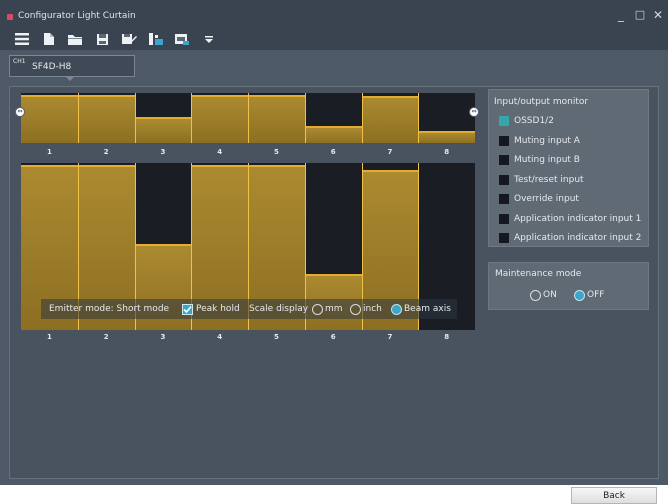 The height and width of the screenshot is (504, 668). I want to click on scale-radio-mm, so click(317, 309).